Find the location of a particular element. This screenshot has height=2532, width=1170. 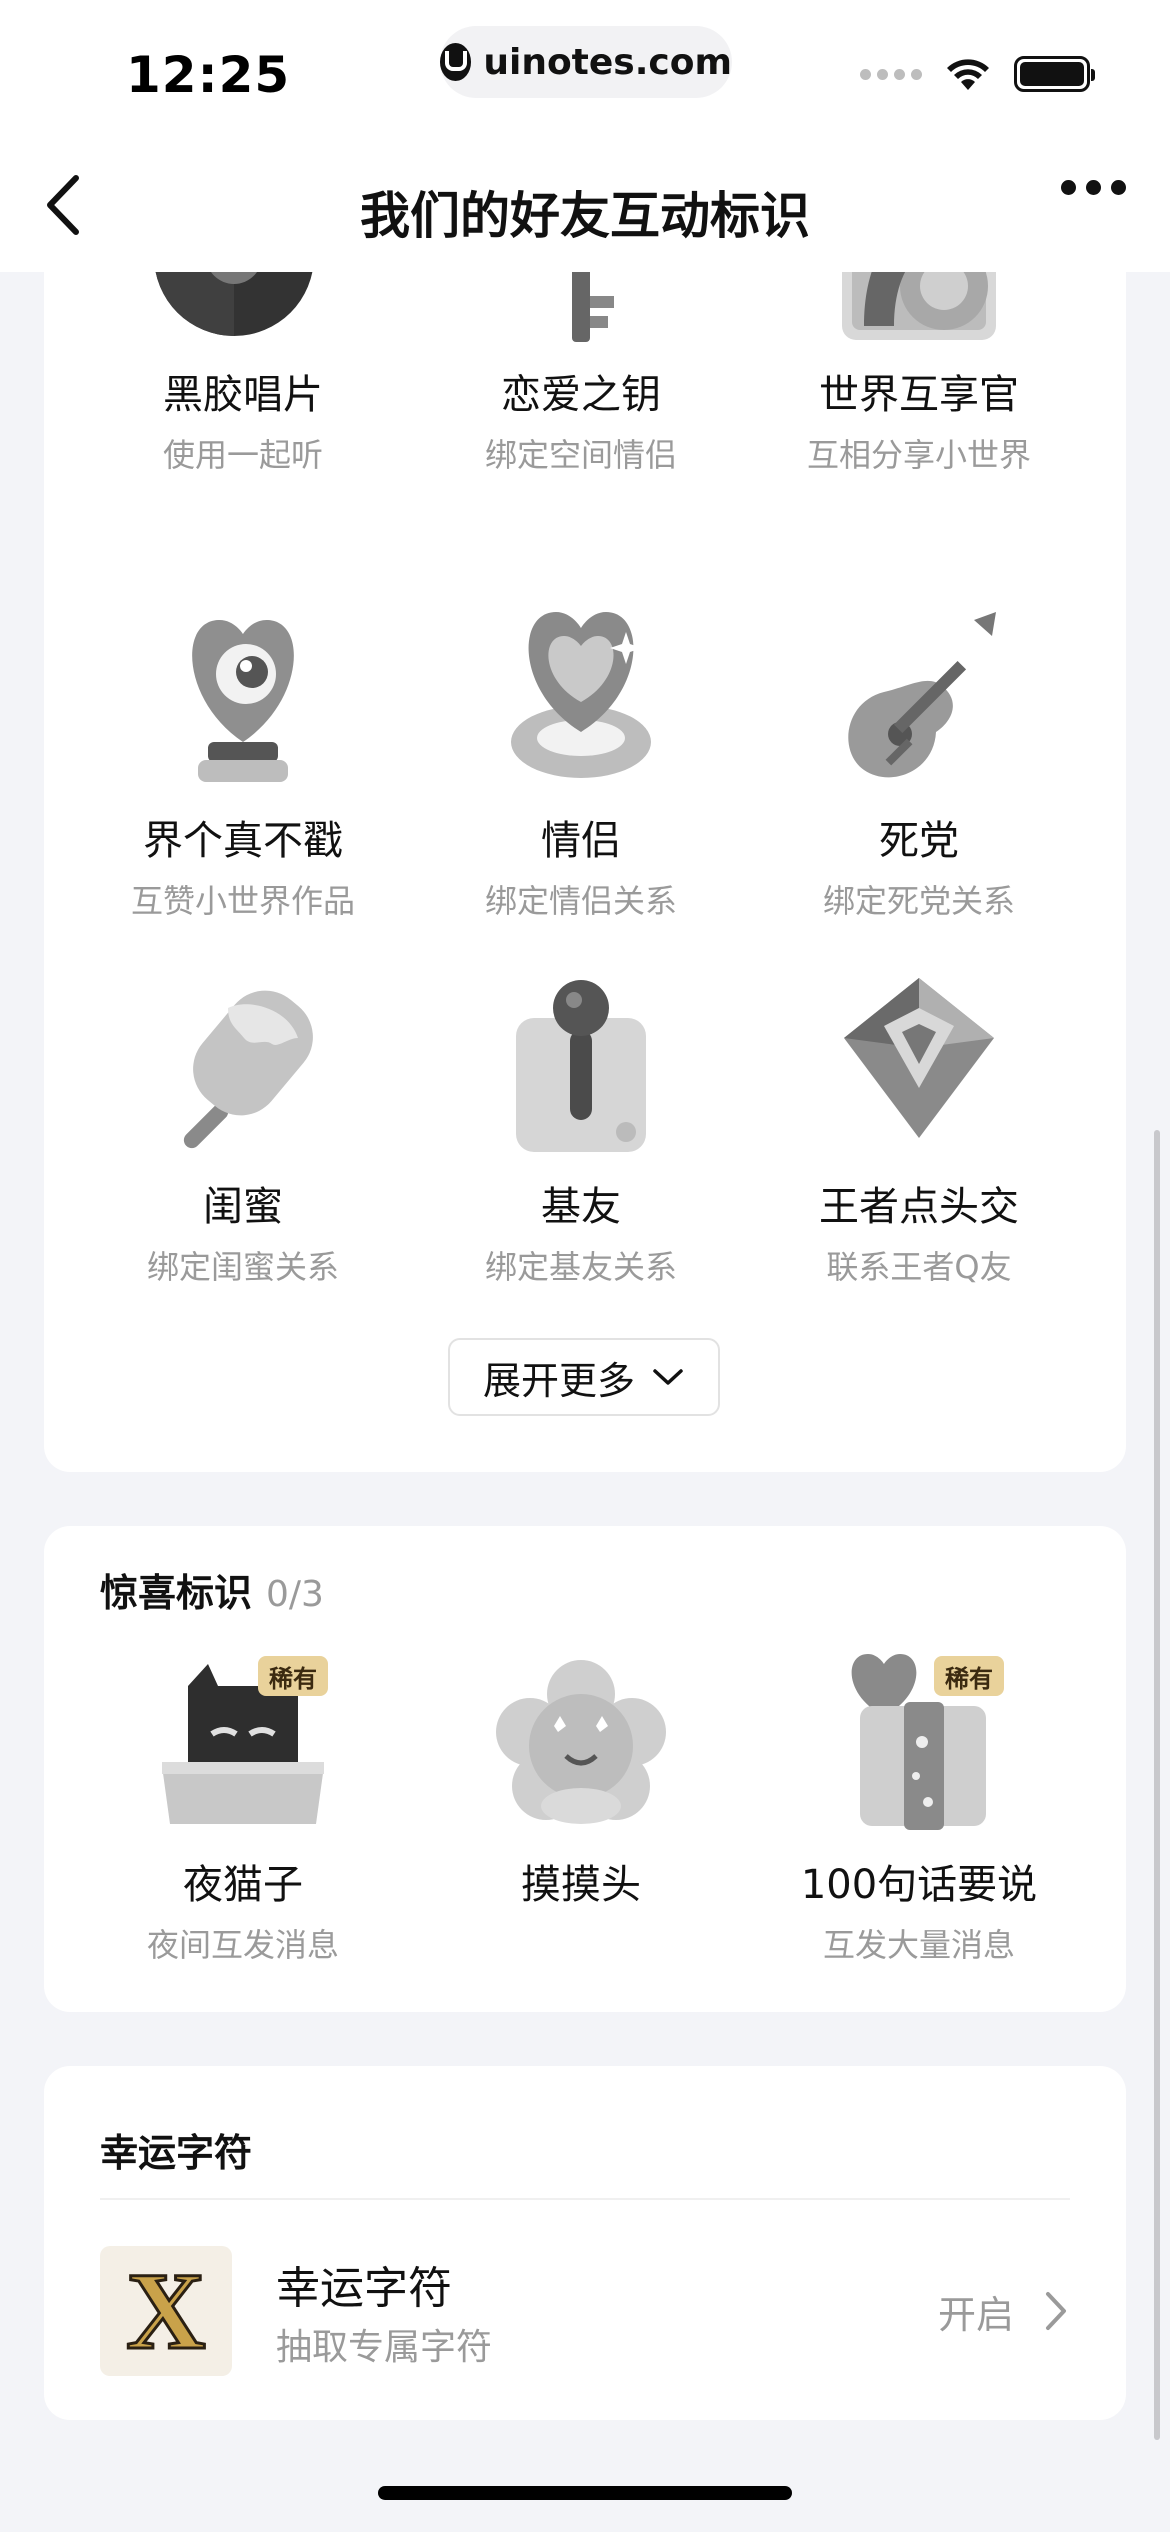

surprise-item: 稀有 夜猫子 夜间互发消息 is located at coordinates (243, 1806).